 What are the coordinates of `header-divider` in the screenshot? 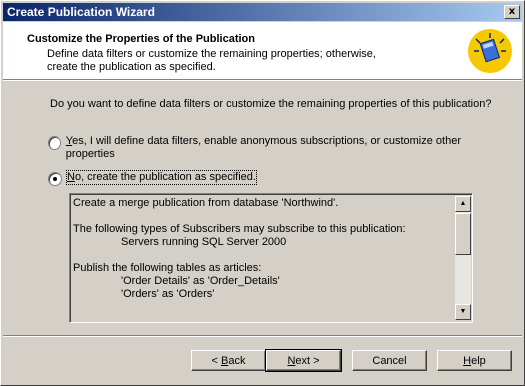 It's located at (262, 80).